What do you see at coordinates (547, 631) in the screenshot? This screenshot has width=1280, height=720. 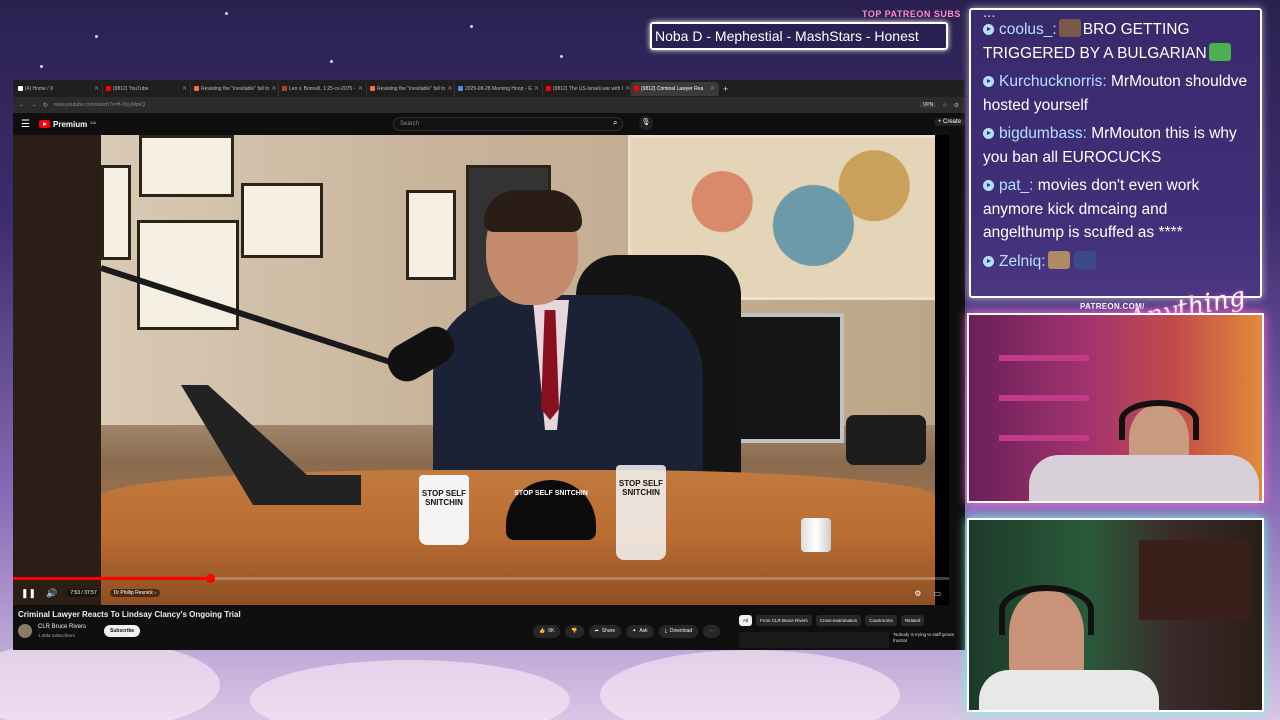 I see `like-button: 👍 6K` at bounding box center [547, 631].